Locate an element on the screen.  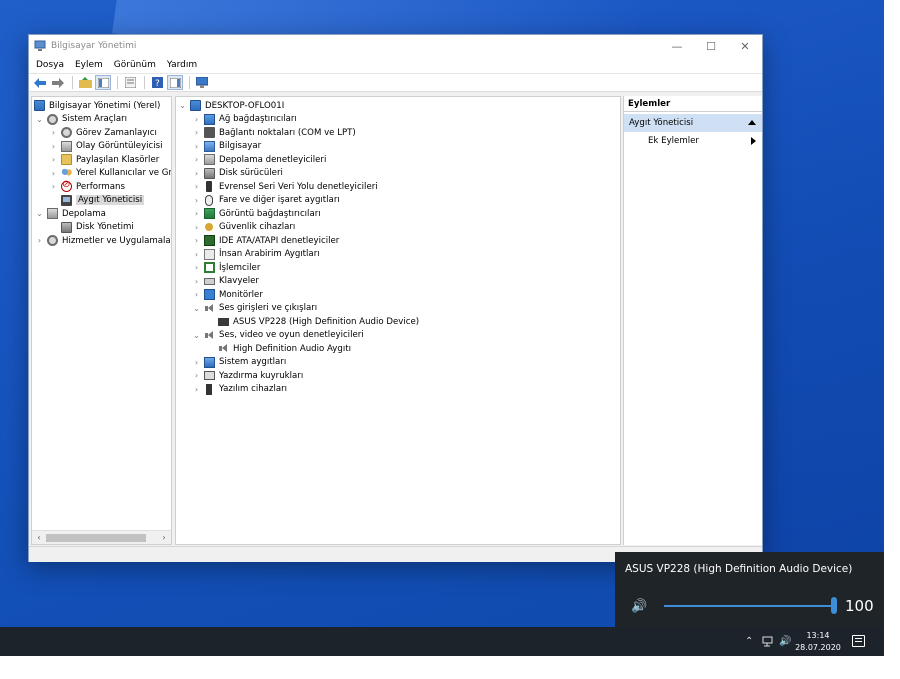
tree-local-users: › Yerel Kullanıcılar ve Gru is located at coordinates (110, 174).